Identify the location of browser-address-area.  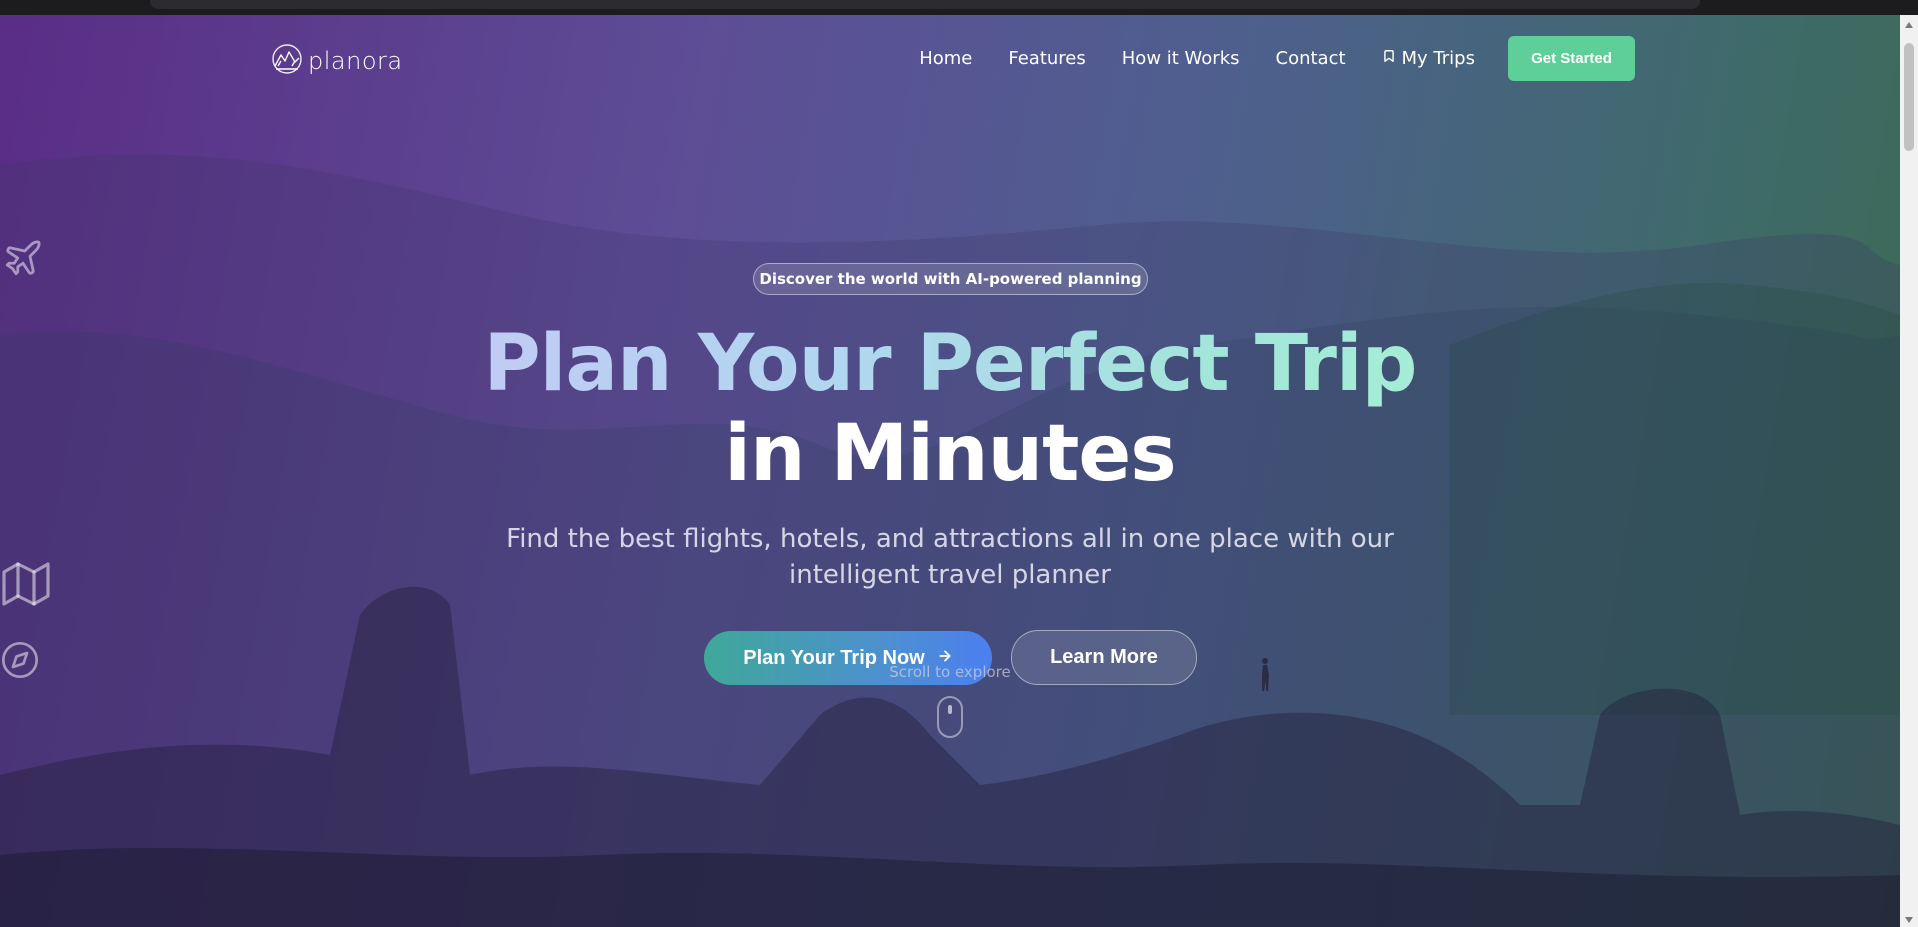
(925, 4).